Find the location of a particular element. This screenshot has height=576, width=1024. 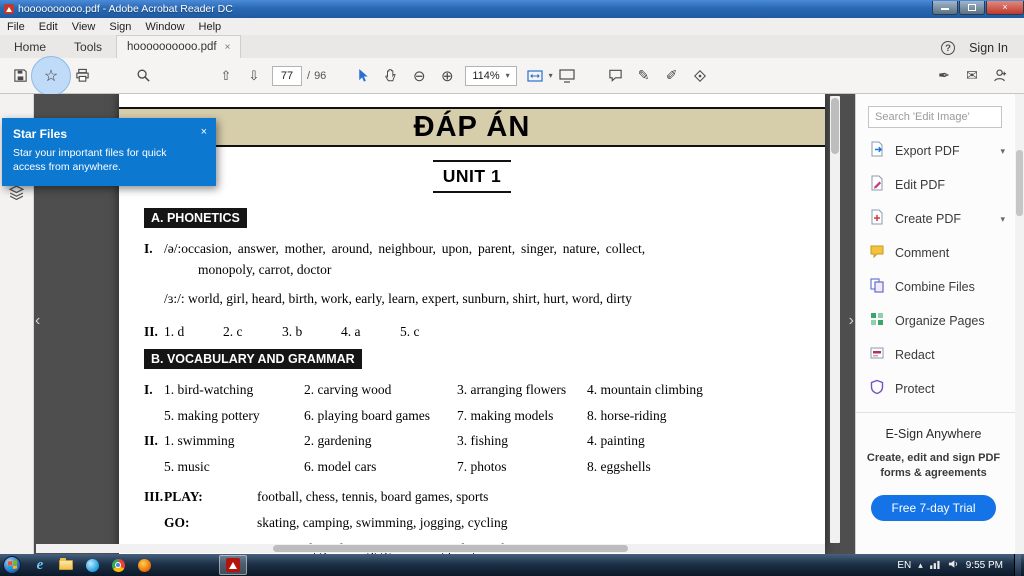

menu-file: File is located at coordinates (16, 27).